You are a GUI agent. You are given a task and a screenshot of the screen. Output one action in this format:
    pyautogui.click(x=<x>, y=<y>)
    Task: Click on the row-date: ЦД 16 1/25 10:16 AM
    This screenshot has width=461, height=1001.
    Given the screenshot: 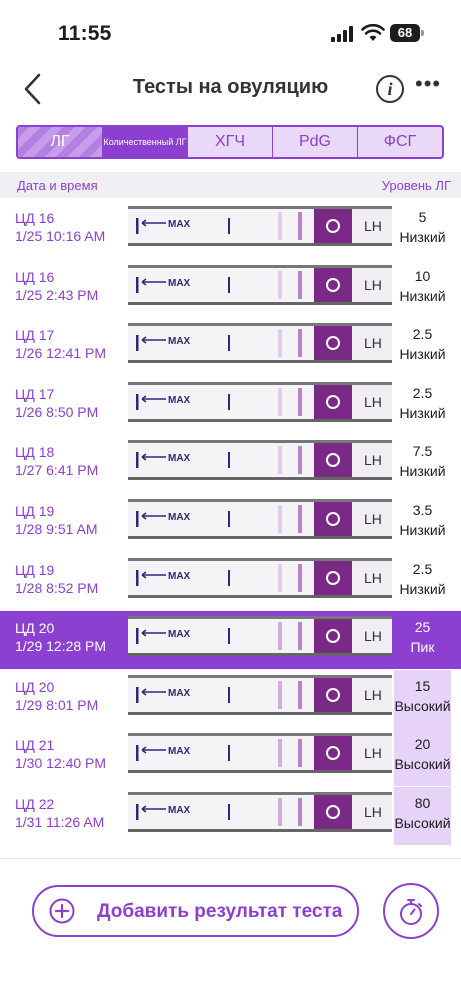 What is the action you would take?
    pyautogui.click(x=60, y=227)
    